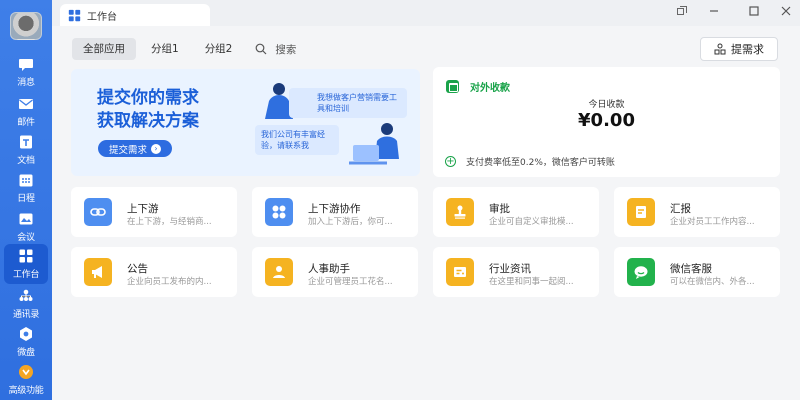 Image resolution: width=800 pixels, height=400 pixels. Describe the element at coordinates (691, 269) in the screenshot. I see `app-name: 微信客服` at that location.